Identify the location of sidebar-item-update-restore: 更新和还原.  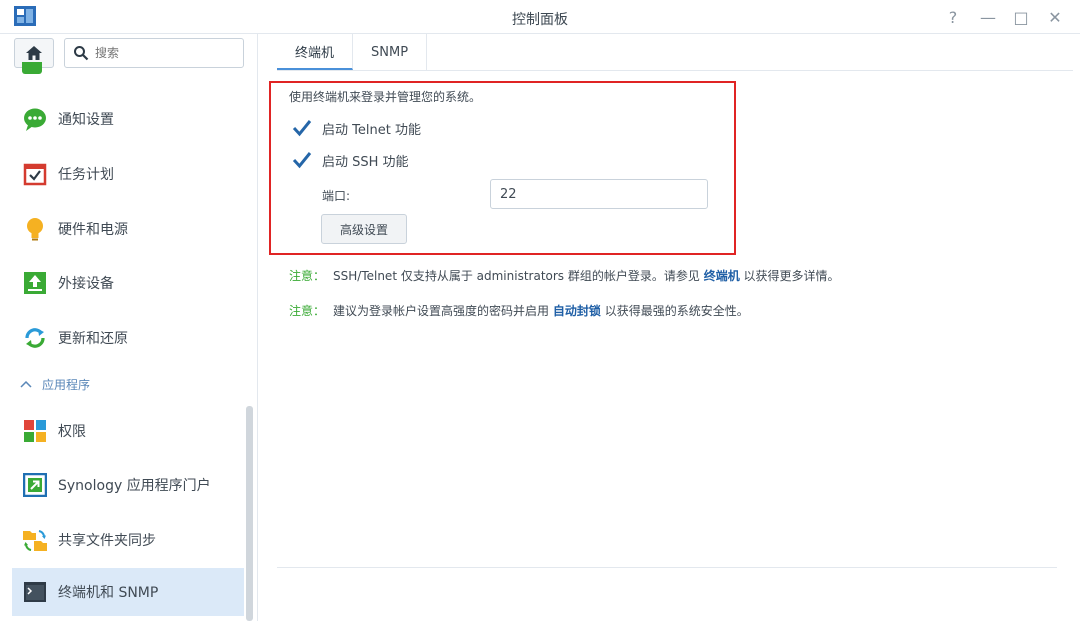
(128, 338).